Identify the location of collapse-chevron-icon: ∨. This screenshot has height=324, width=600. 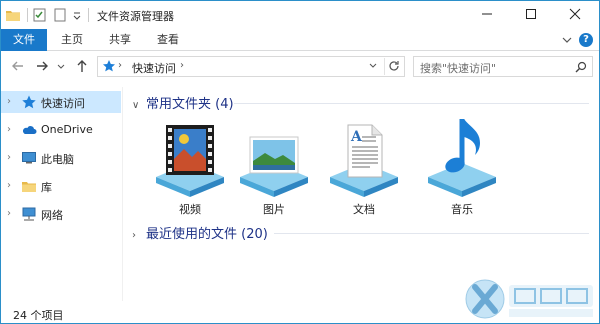
(137, 105).